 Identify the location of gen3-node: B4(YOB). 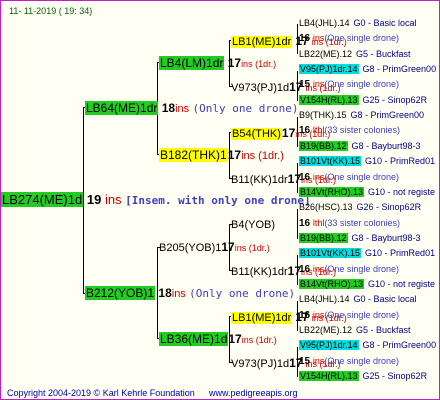
(253, 225).